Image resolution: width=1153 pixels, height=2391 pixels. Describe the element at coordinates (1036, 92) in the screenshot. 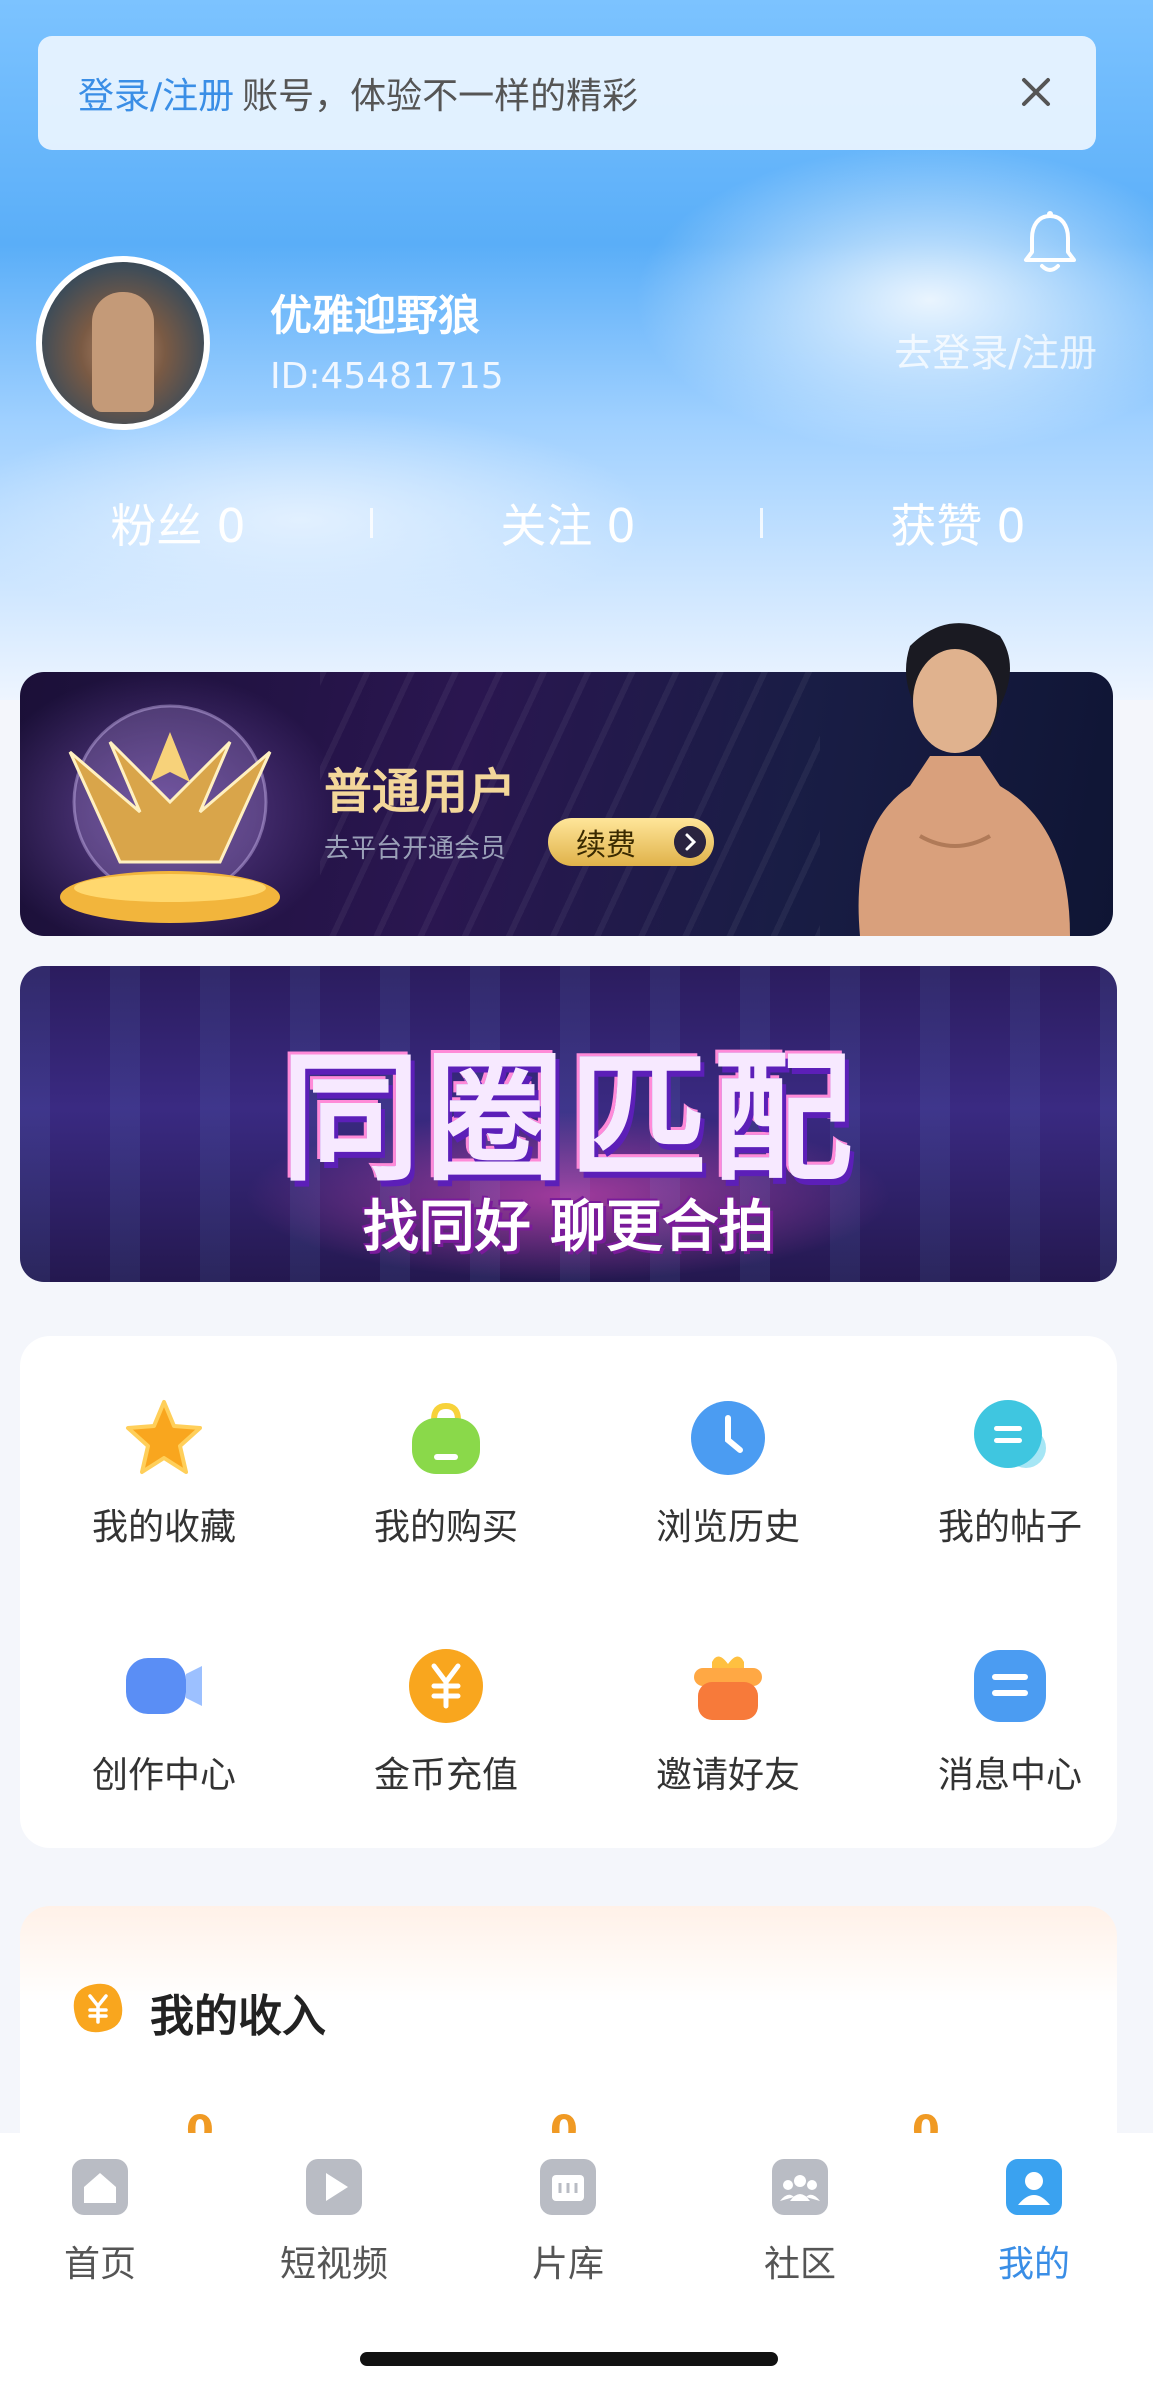

I see `close-icon` at that location.